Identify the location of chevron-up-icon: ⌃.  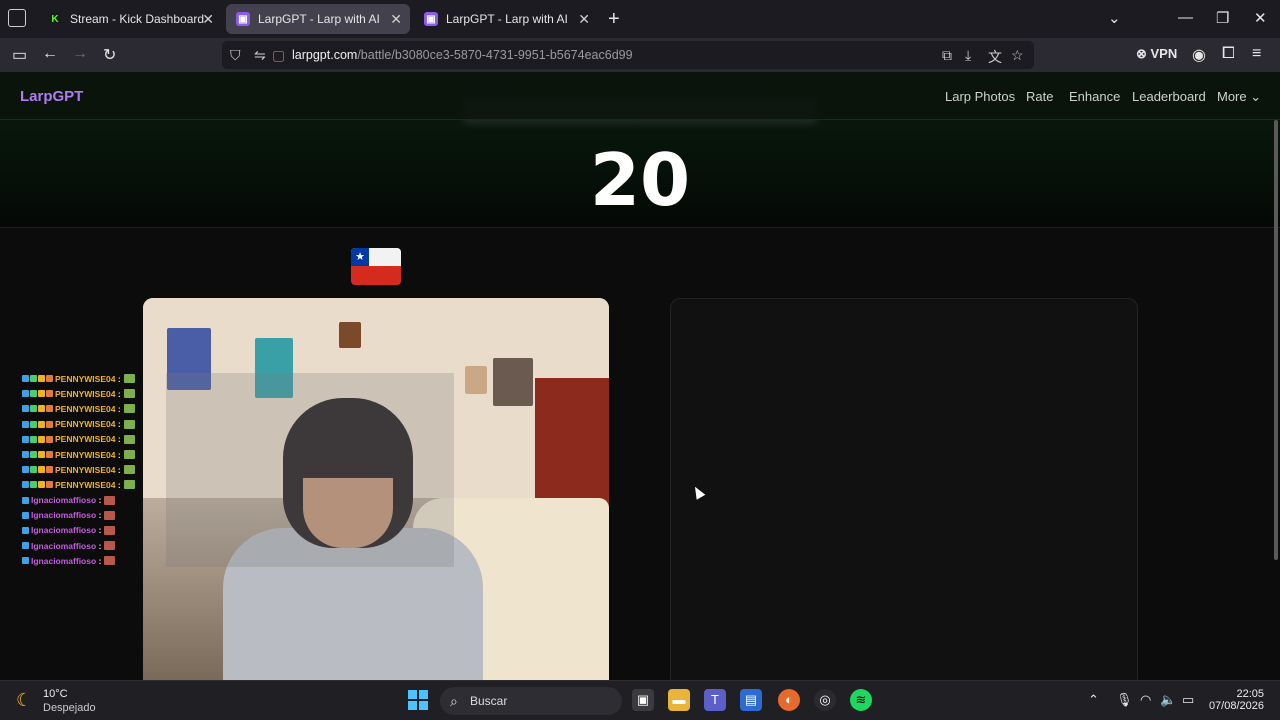
(1093, 700).